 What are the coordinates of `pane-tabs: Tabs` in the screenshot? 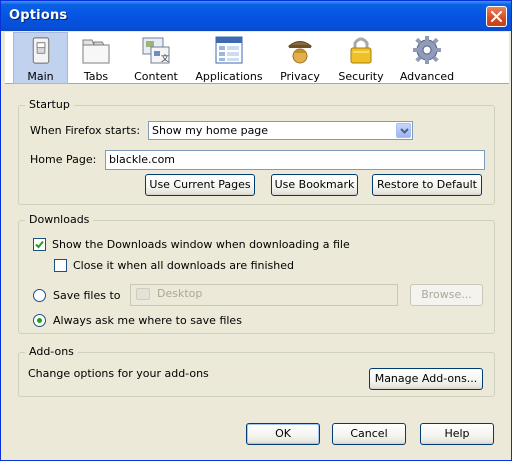 It's located at (96, 58).